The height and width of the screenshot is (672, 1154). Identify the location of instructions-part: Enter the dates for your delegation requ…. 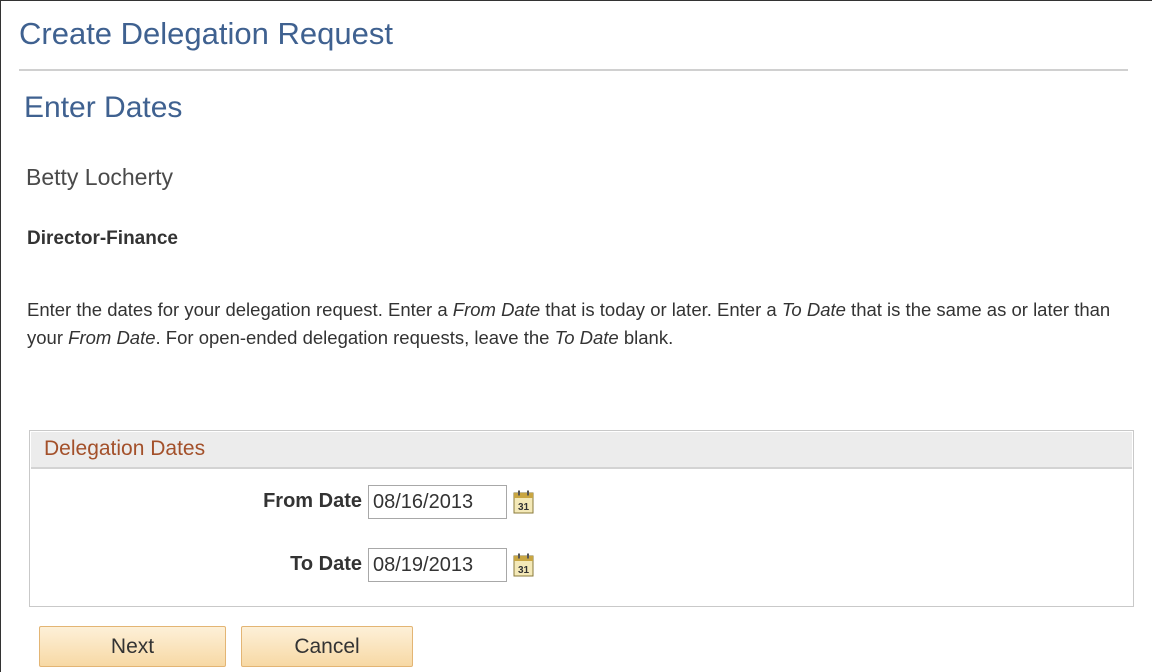
(240, 309).